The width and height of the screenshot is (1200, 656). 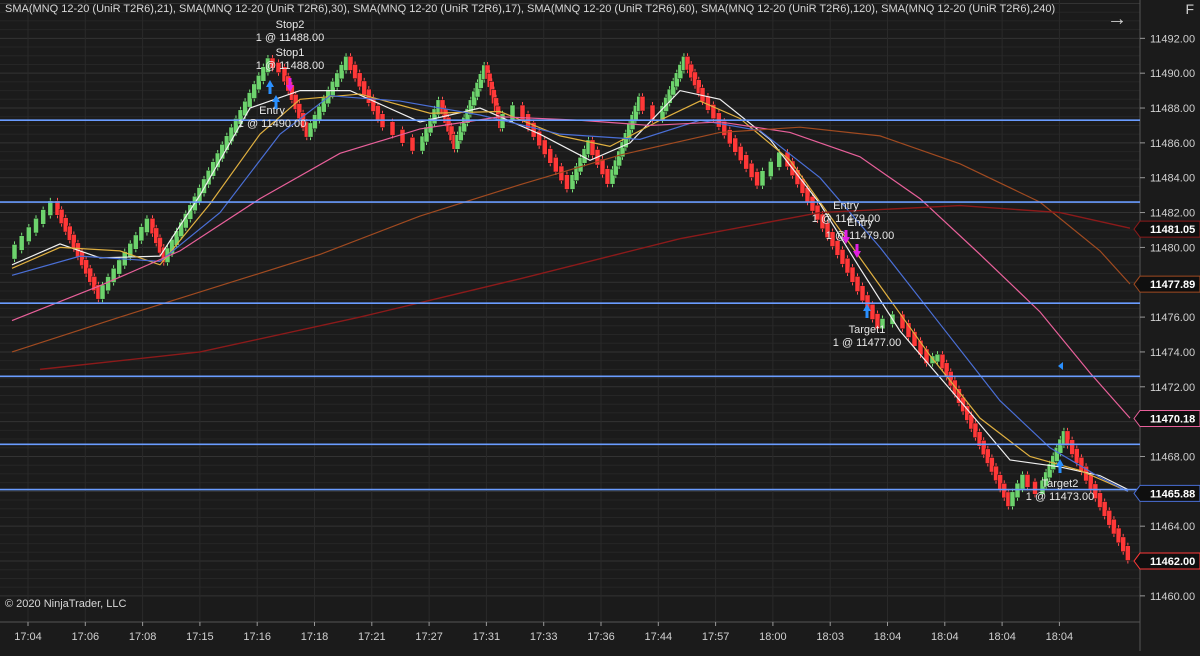 What do you see at coordinates (659, 637) in the screenshot?
I see `x-tick-label: 17:44` at bounding box center [659, 637].